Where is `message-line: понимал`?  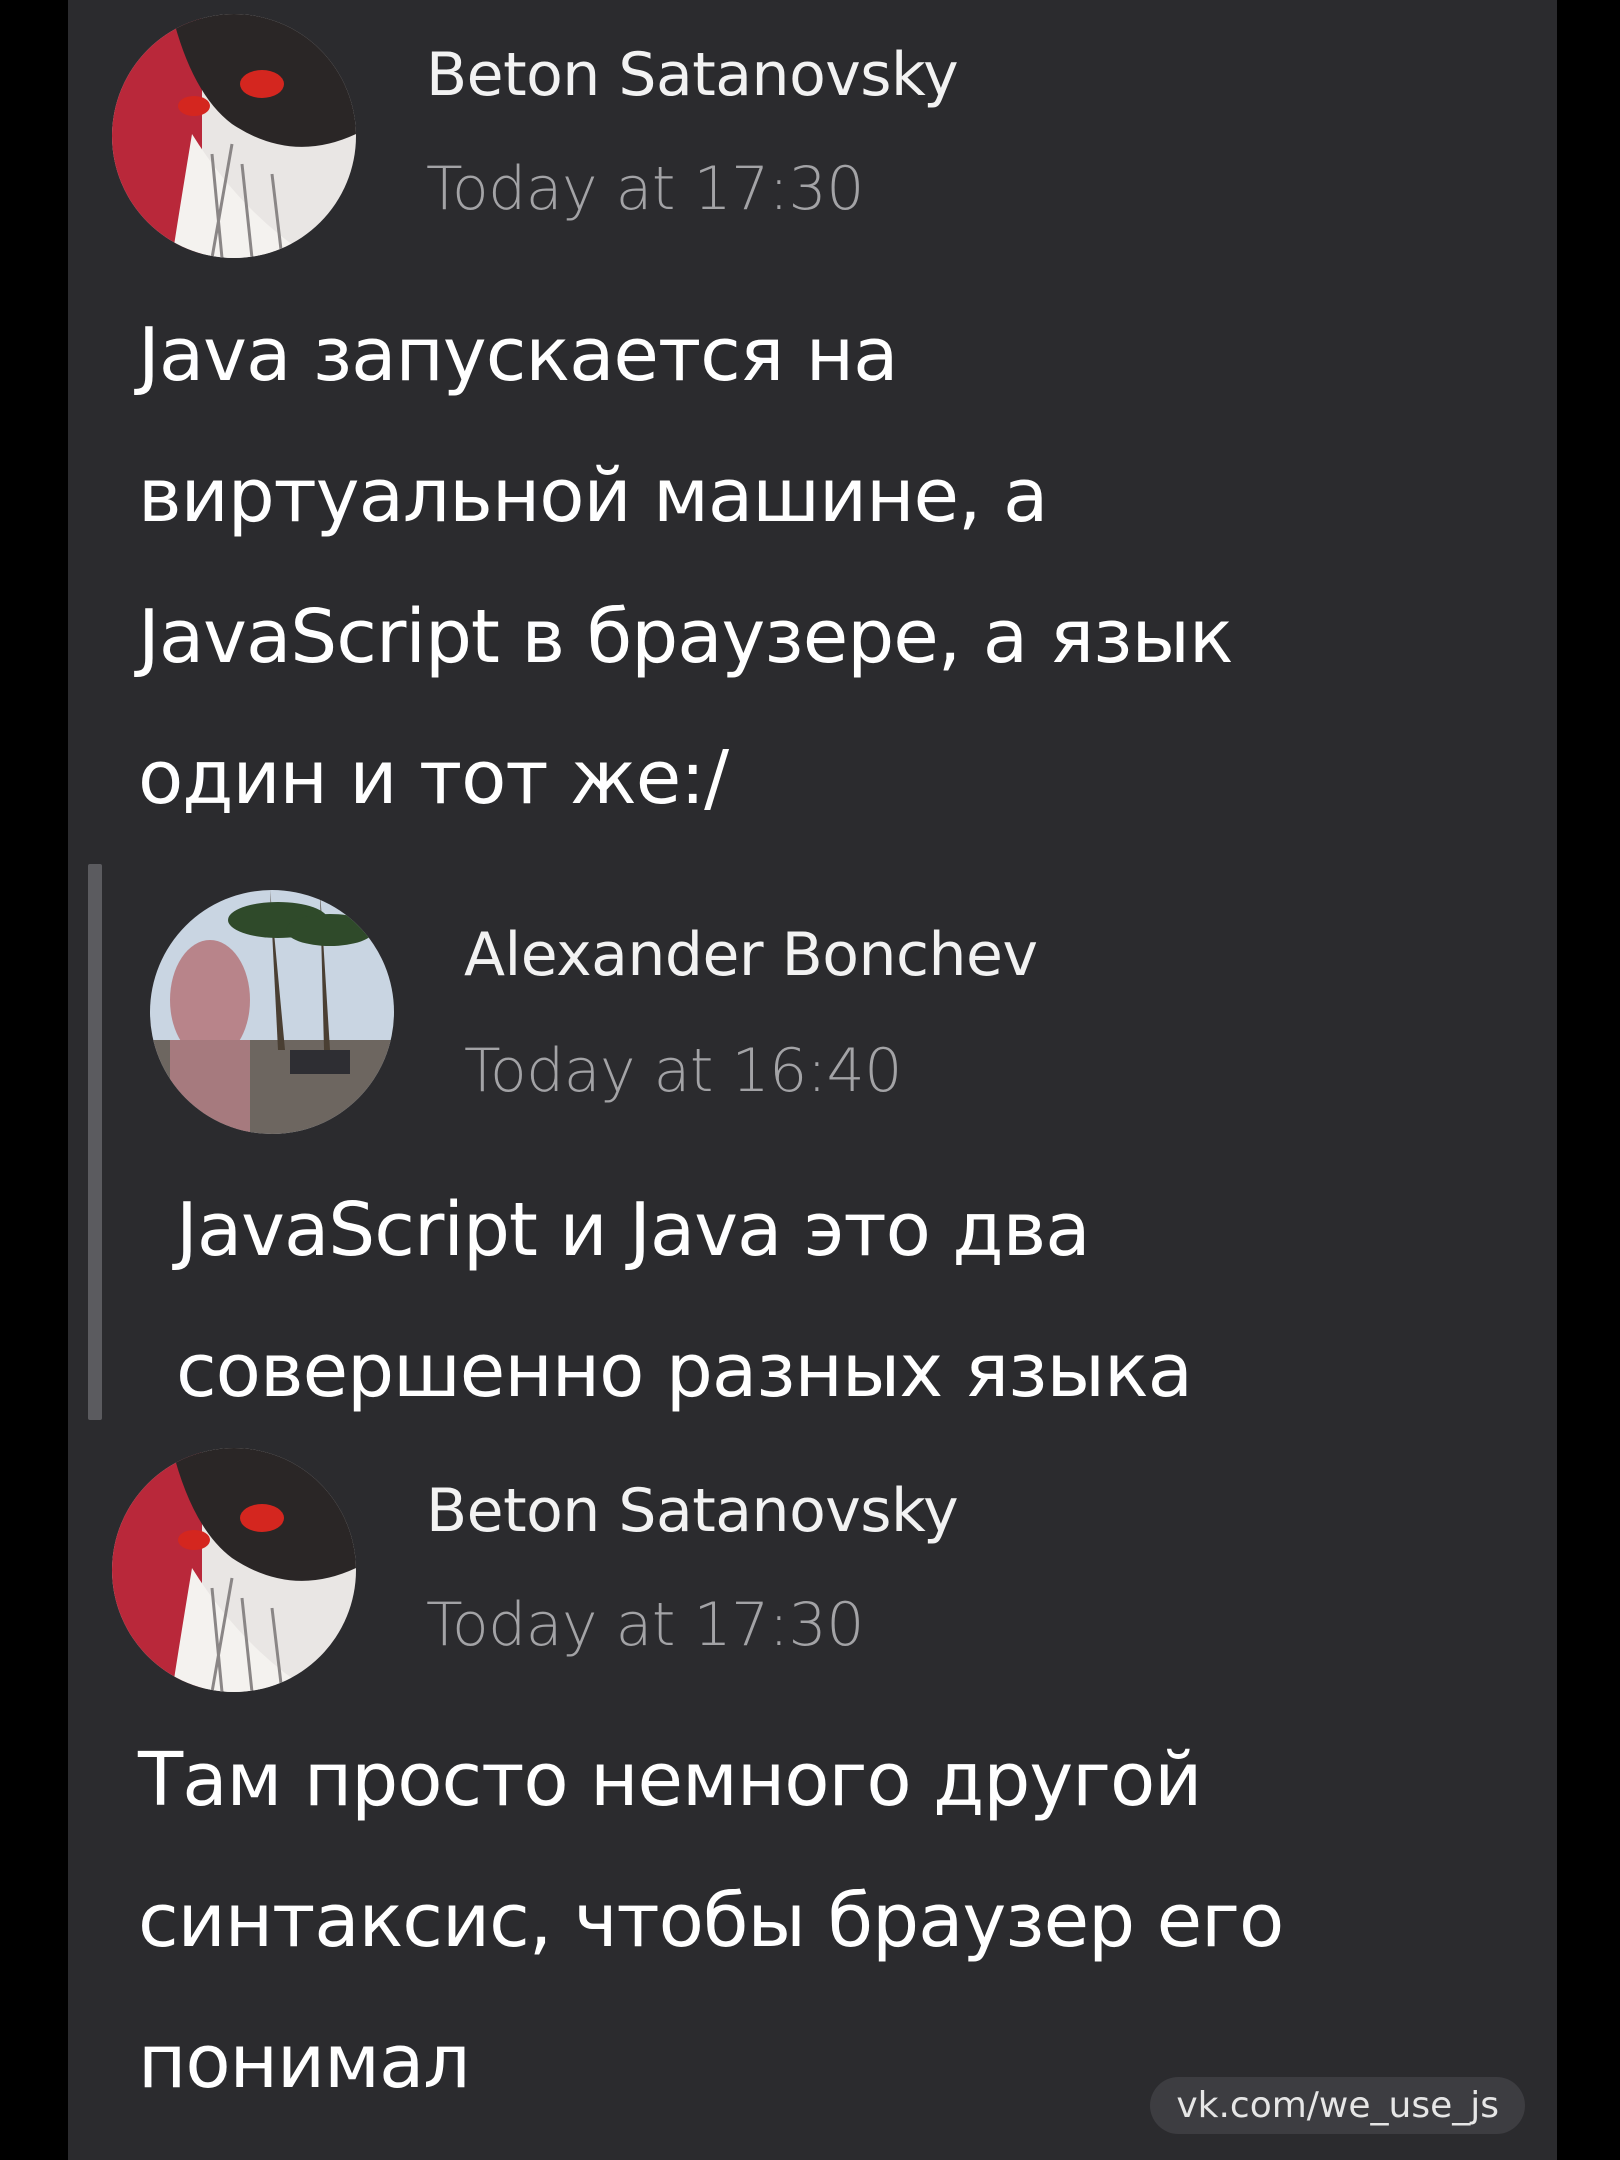 message-line: понимал is located at coordinates (304, 2062).